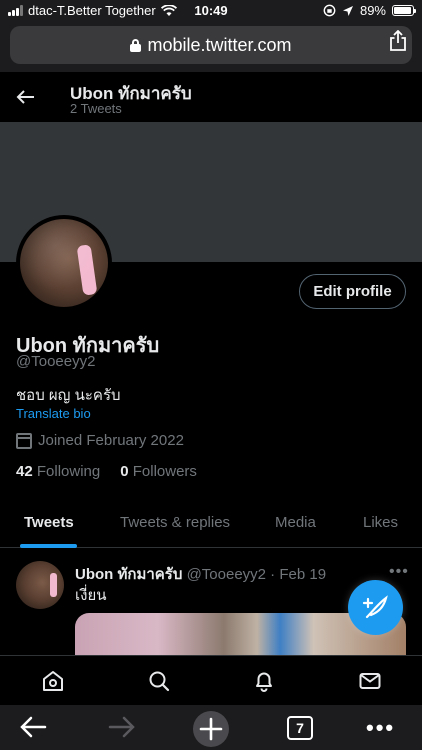 The image size is (422, 750). I want to click on follow-stats: 42 Following 0 Followers, so click(106, 471).